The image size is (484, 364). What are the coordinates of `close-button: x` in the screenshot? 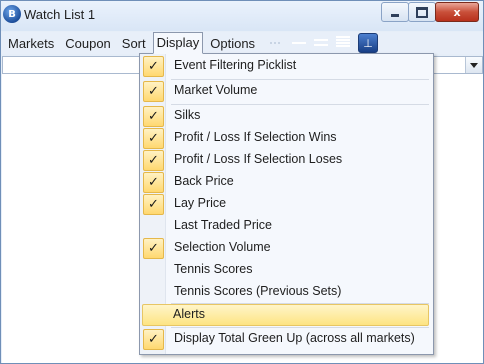 It's located at (457, 12).